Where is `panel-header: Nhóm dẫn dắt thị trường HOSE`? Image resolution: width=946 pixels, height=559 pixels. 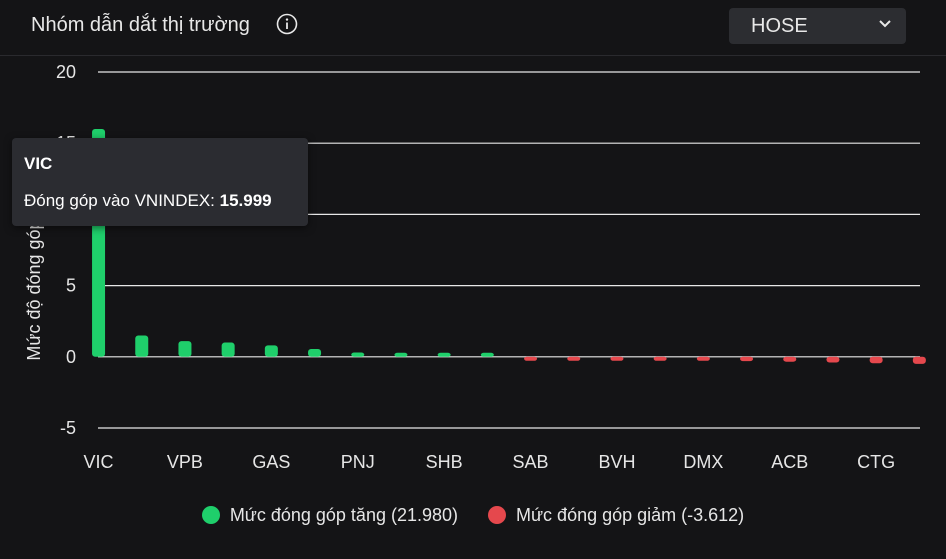
panel-header: Nhóm dẫn dắt thị trường HOSE is located at coordinates (473, 28).